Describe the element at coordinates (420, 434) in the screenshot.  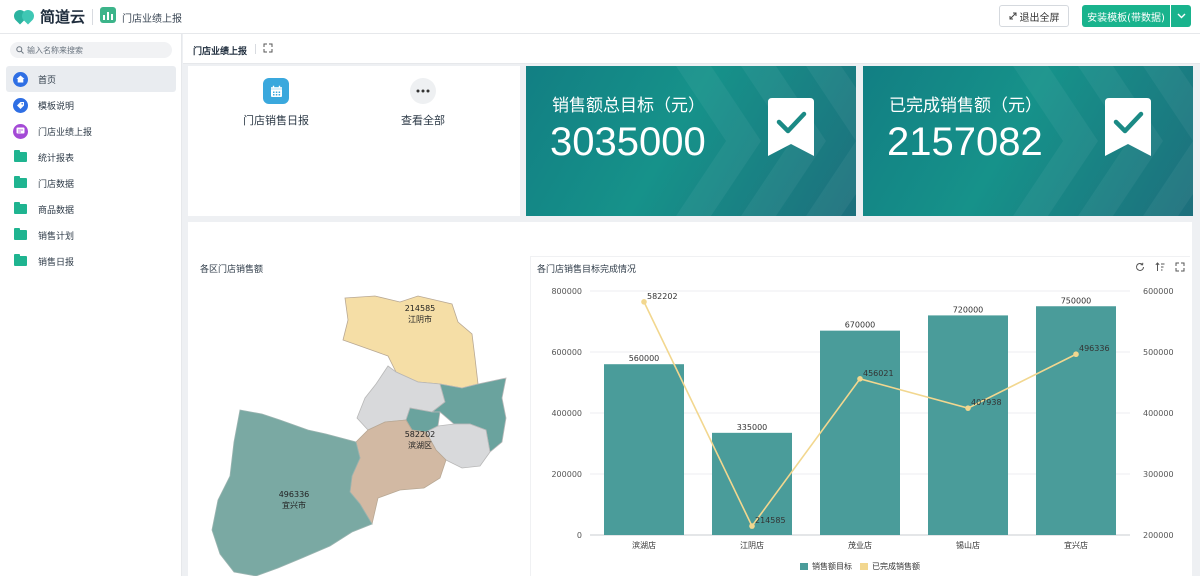
I see `map-region-value: 582202` at that location.